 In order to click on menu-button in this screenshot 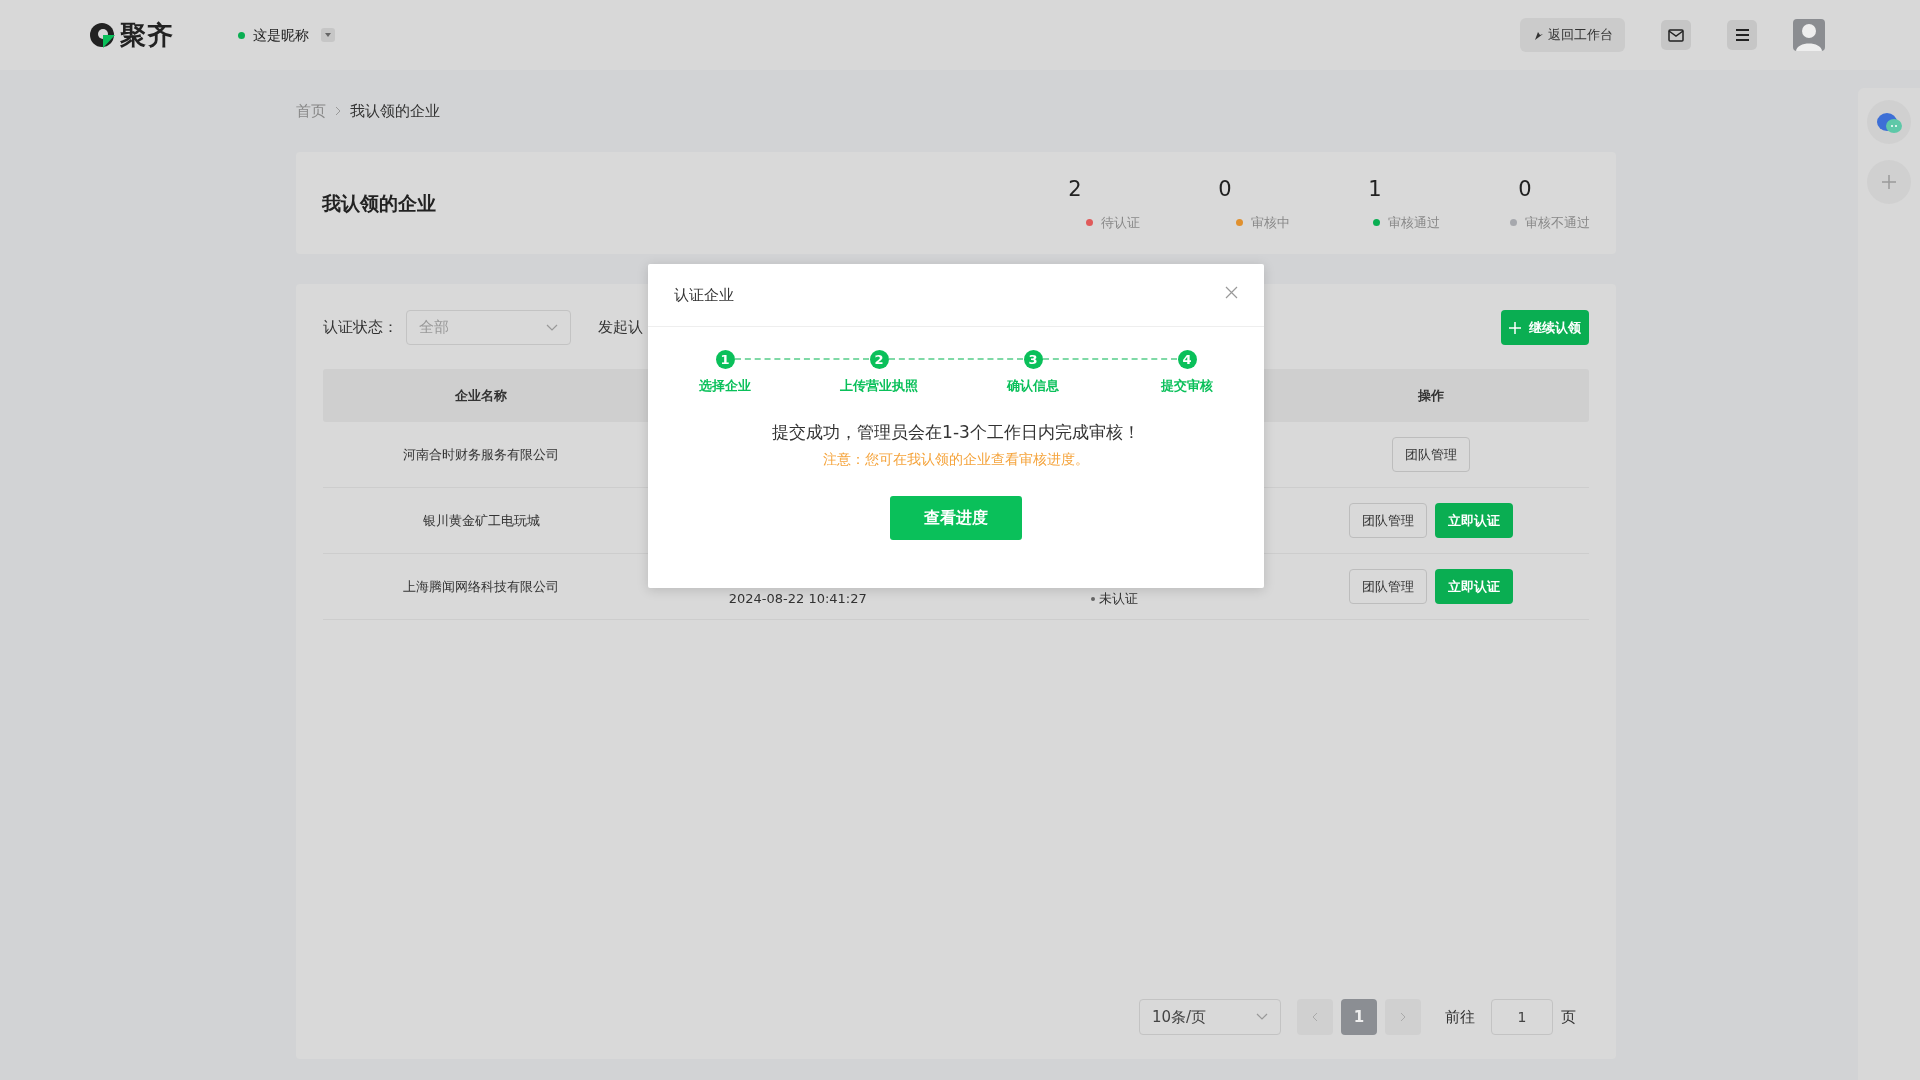, I will do `click(1742, 35)`.